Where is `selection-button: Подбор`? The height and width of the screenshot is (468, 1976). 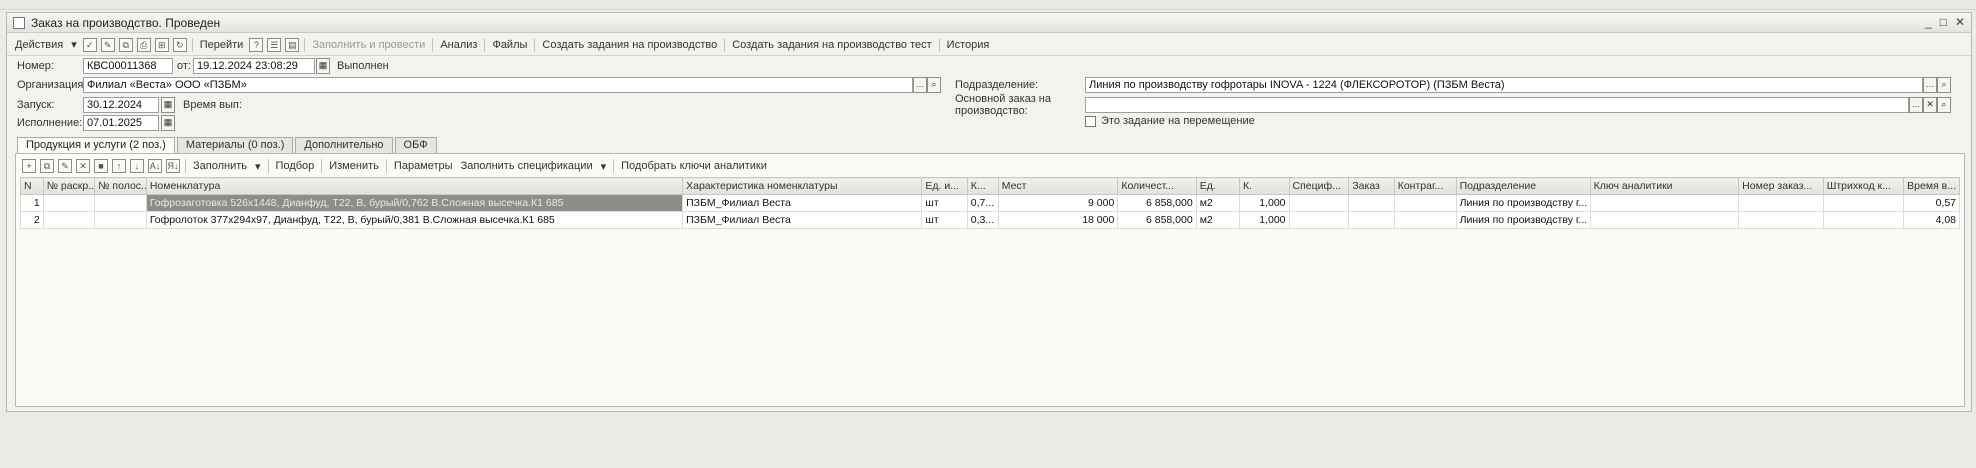 selection-button: Подбор is located at coordinates (295, 166).